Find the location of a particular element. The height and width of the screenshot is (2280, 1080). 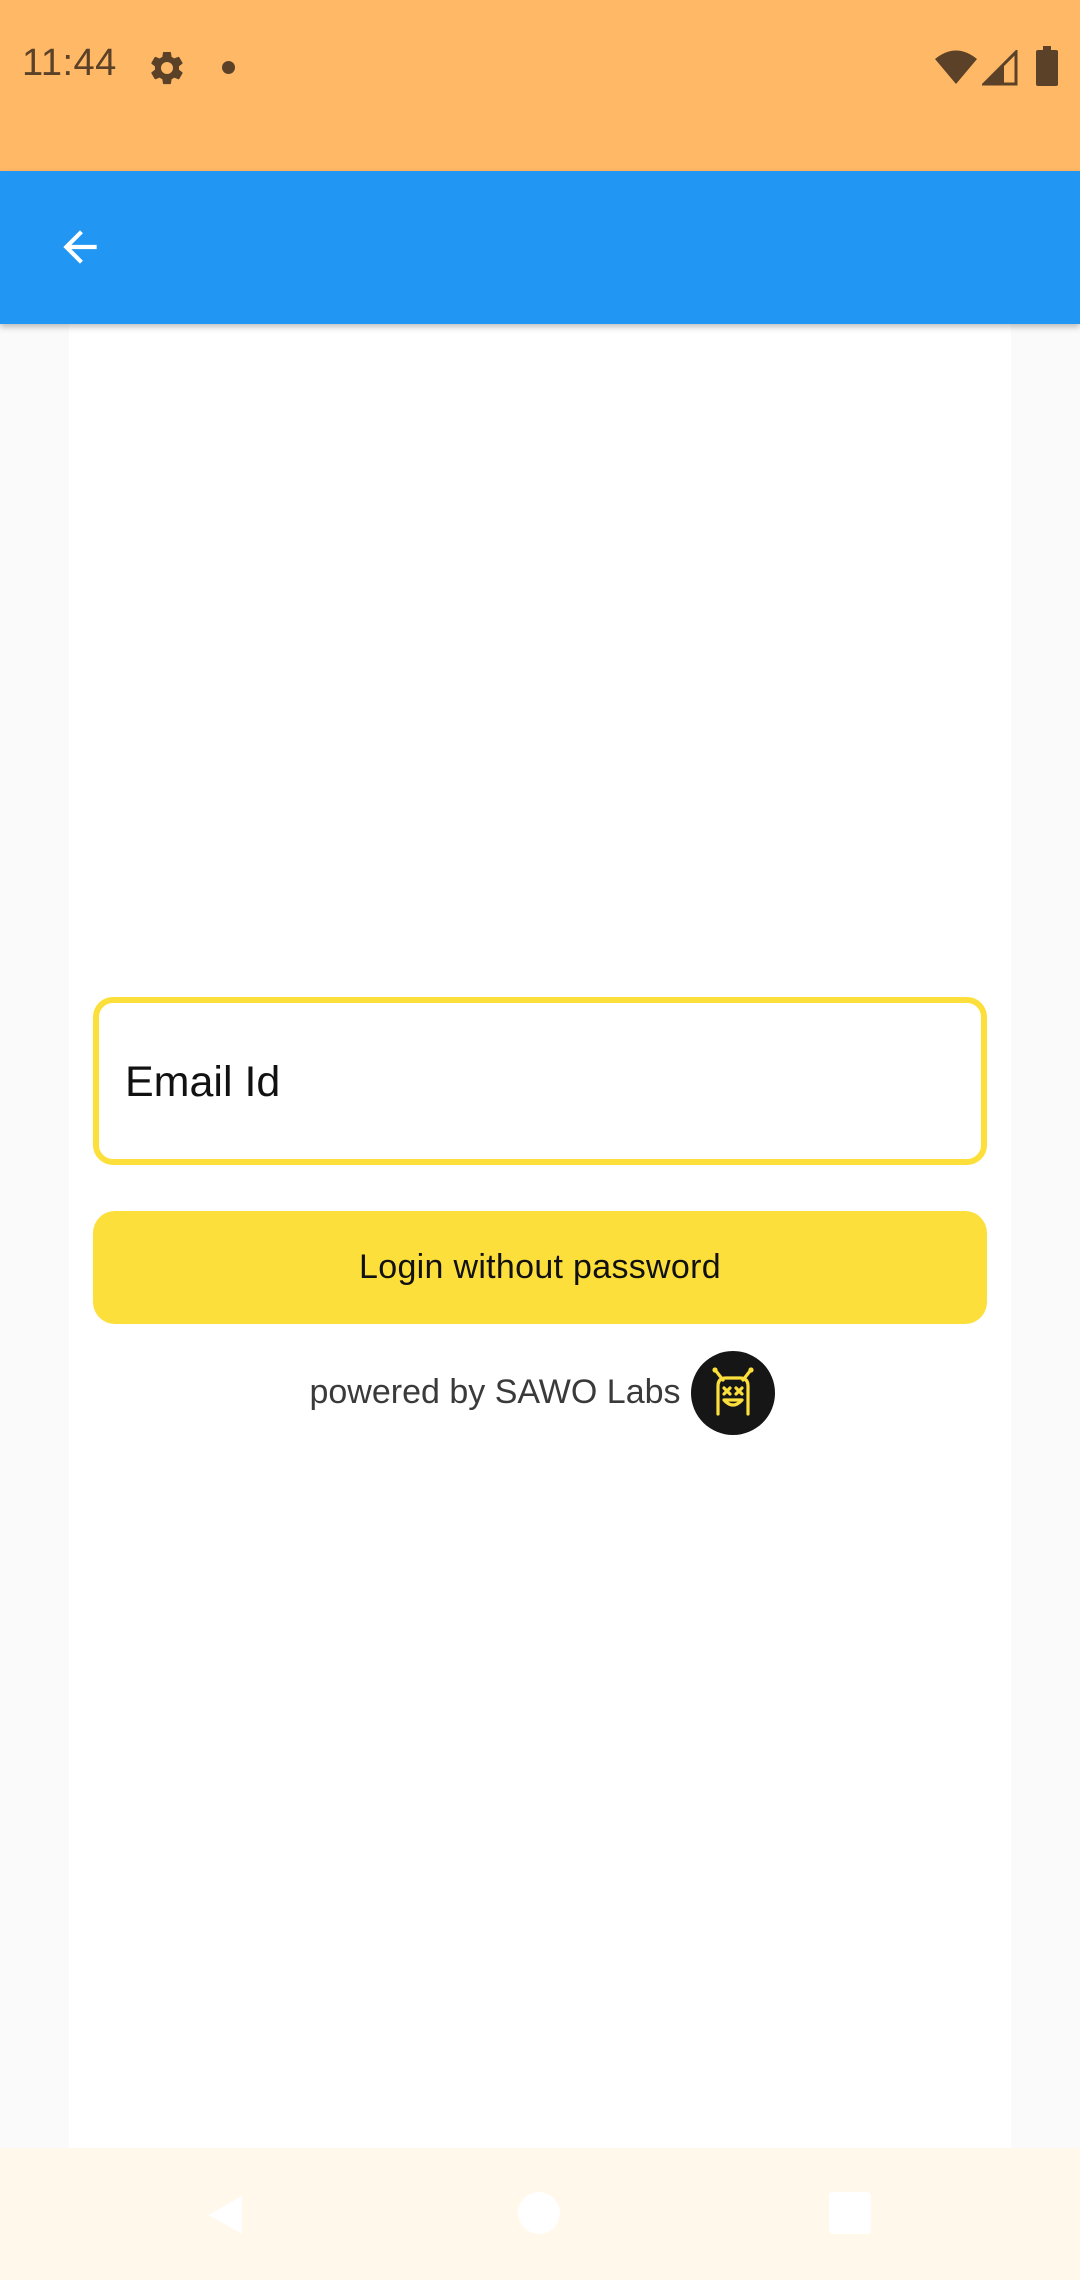

notification-dot-icon is located at coordinates (228, 67).